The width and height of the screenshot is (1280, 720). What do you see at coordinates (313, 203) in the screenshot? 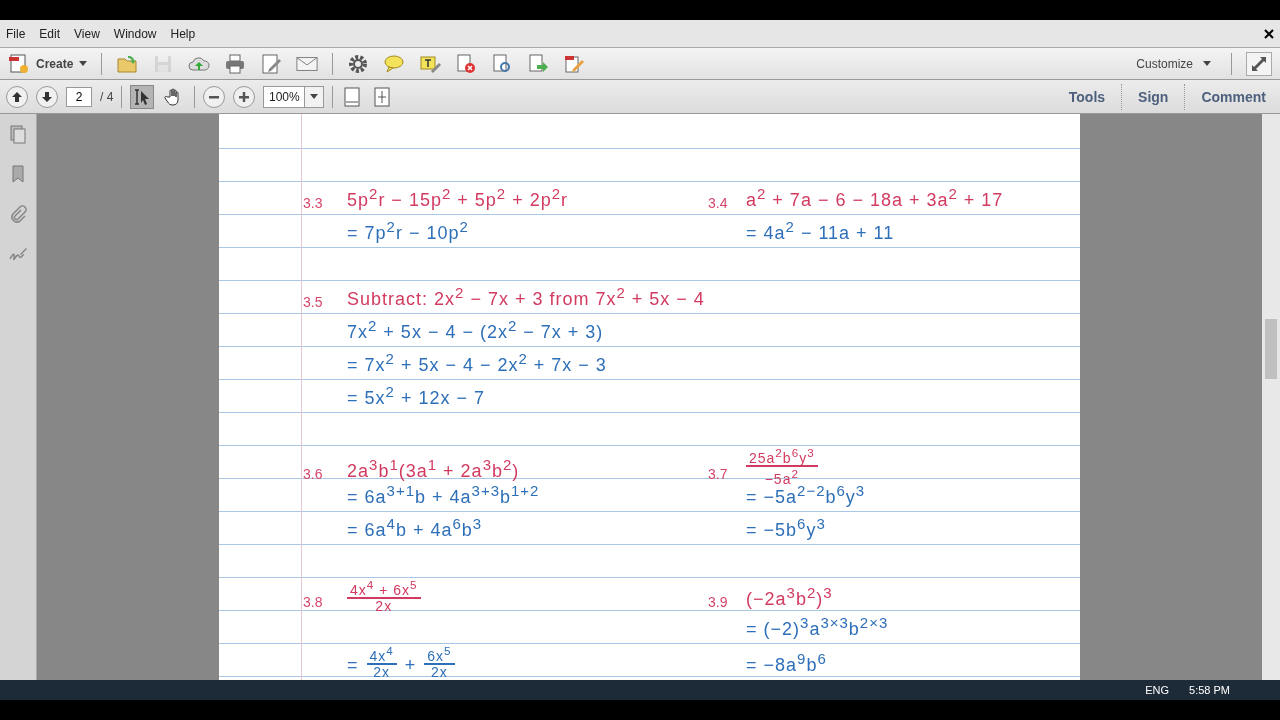
I see `problem-number: 3.3` at bounding box center [313, 203].